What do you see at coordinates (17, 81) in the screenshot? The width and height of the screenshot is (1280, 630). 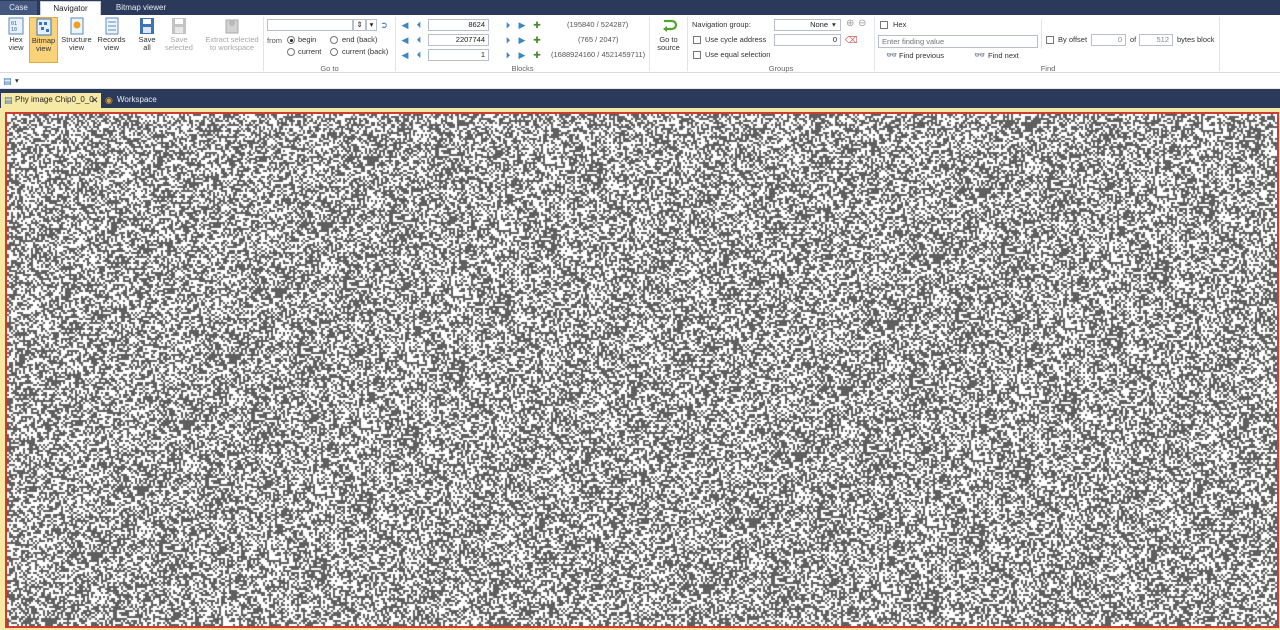 I see `quick-access-dropdown-icon: ▾` at bounding box center [17, 81].